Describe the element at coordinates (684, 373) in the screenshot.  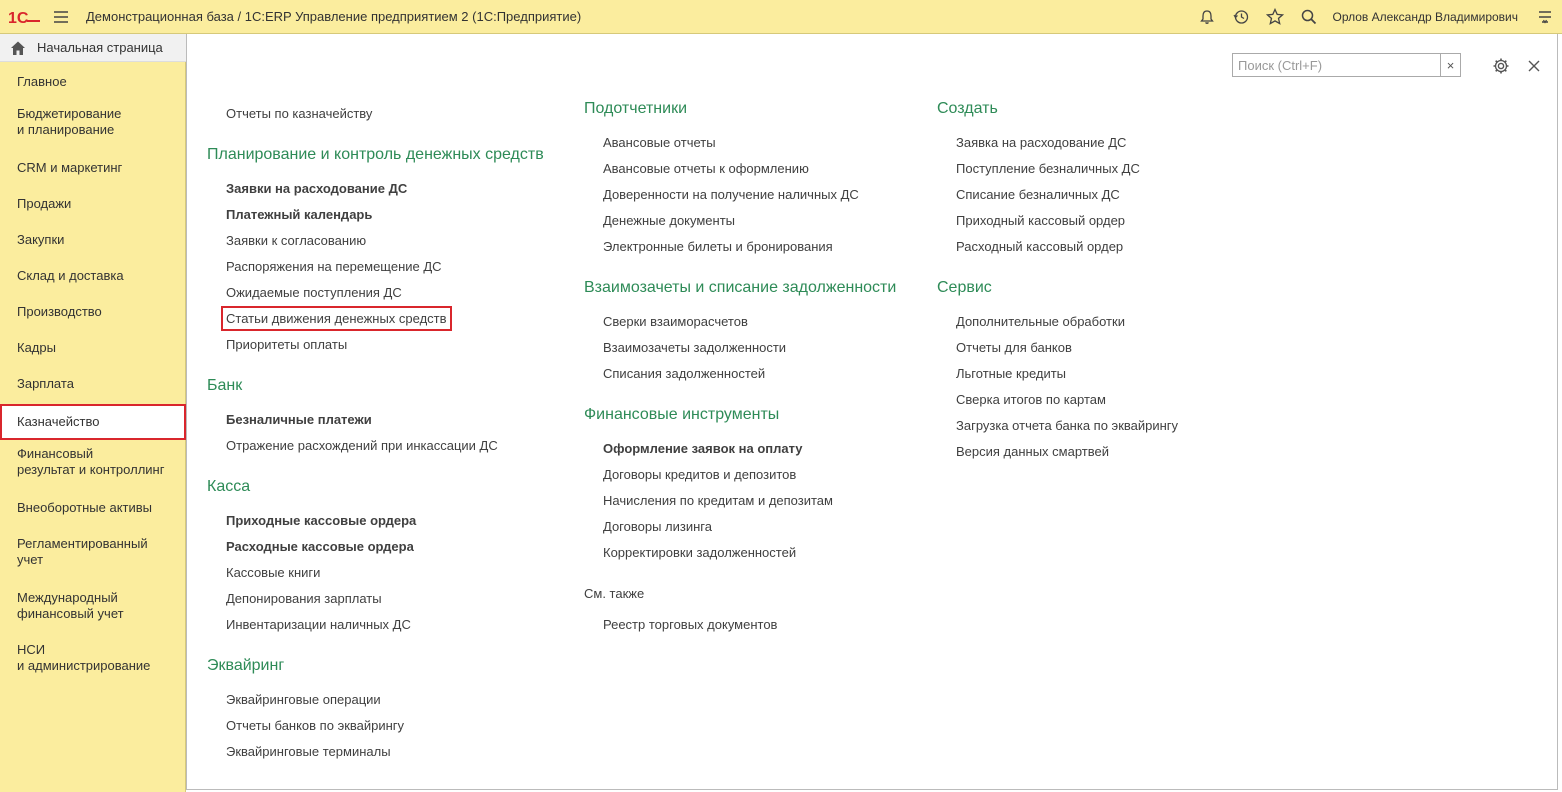
I see `nav-link: Списания задолженностей` at that location.